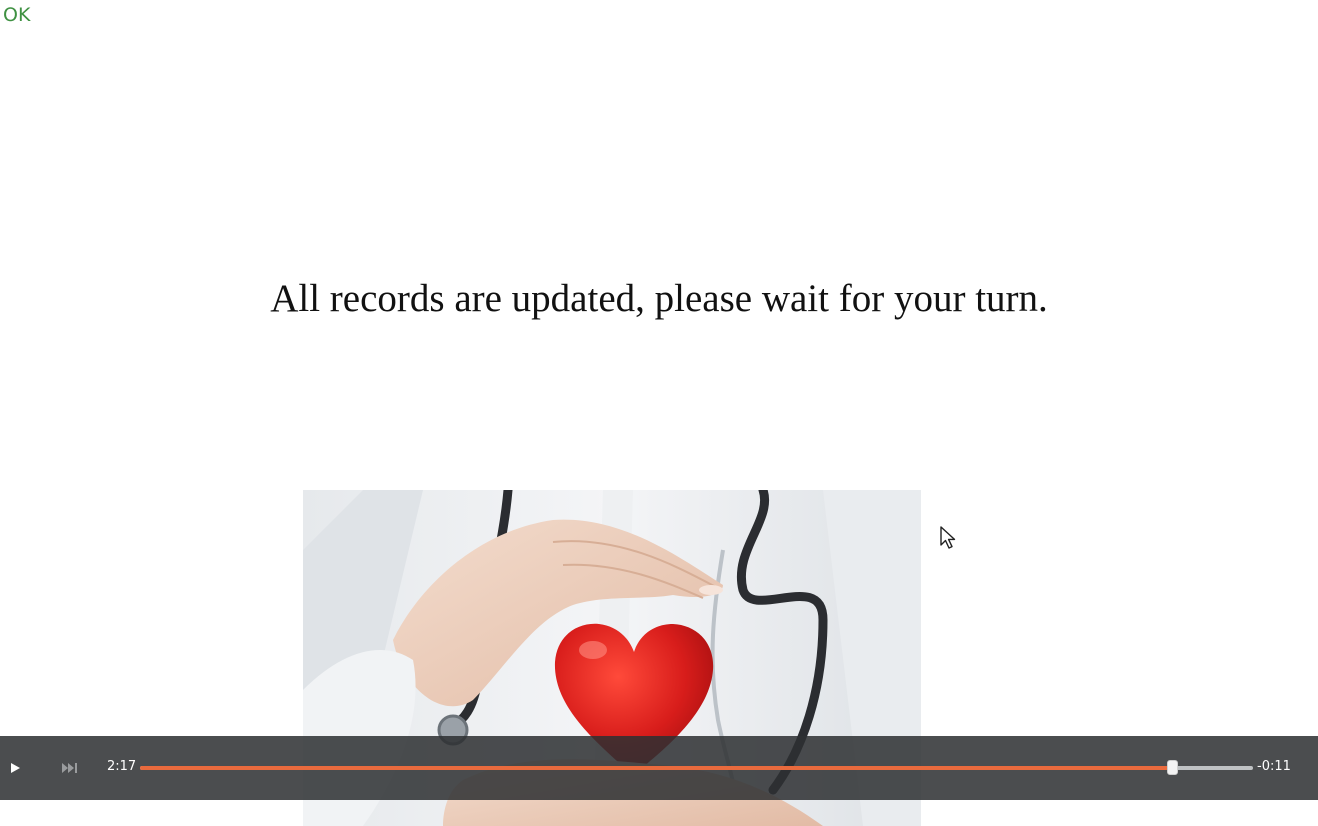 The image size is (1318, 826). What do you see at coordinates (1172, 767) in the screenshot?
I see `seek-bar-thumb` at bounding box center [1172, 767].